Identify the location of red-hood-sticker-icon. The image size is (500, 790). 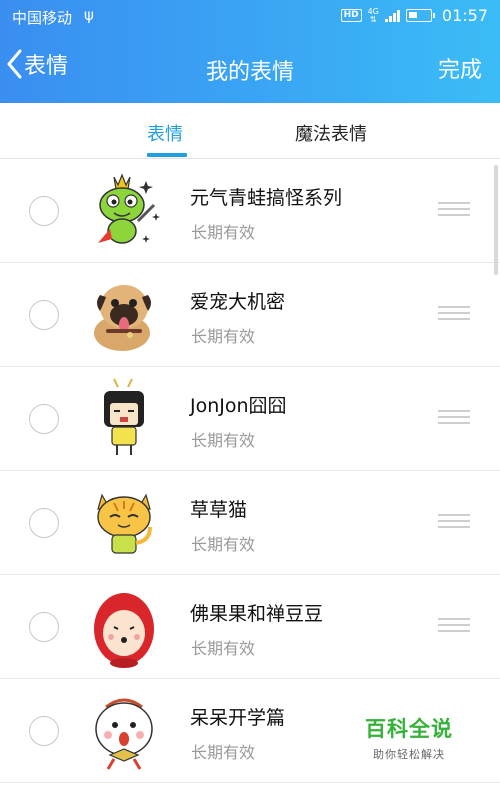
(124, 630).